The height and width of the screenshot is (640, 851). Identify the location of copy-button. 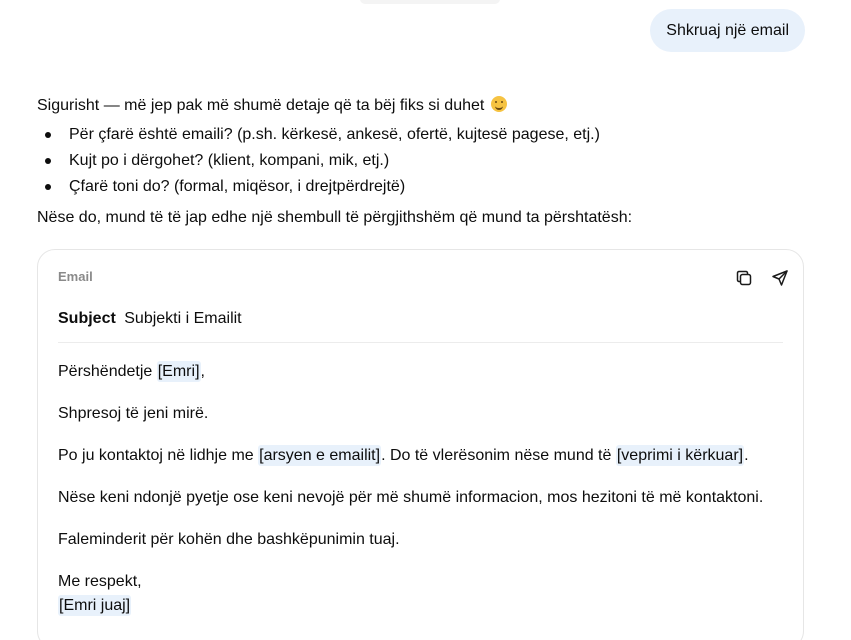
(744, 278).